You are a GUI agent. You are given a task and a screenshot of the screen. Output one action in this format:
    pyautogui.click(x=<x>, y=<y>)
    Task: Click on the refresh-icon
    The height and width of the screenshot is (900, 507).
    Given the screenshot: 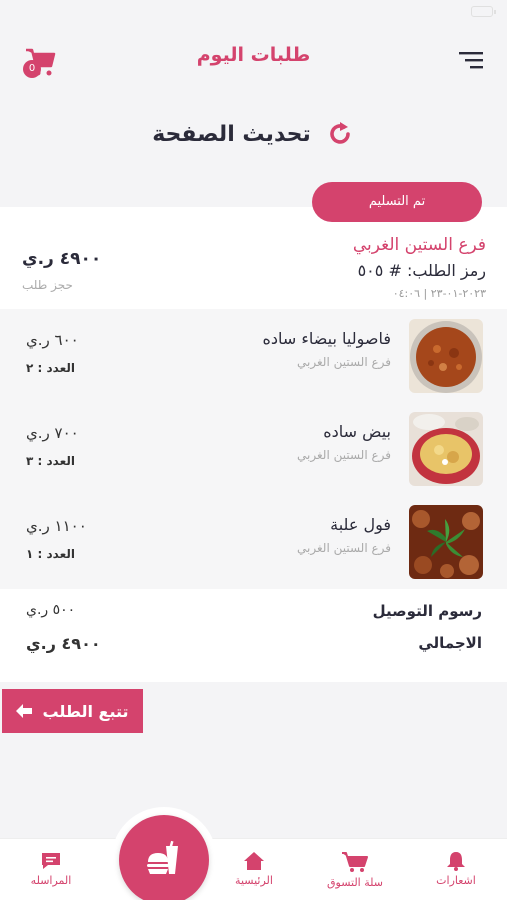 What is the action you would take?
    pyautogui.click(x=339, y=133)
    